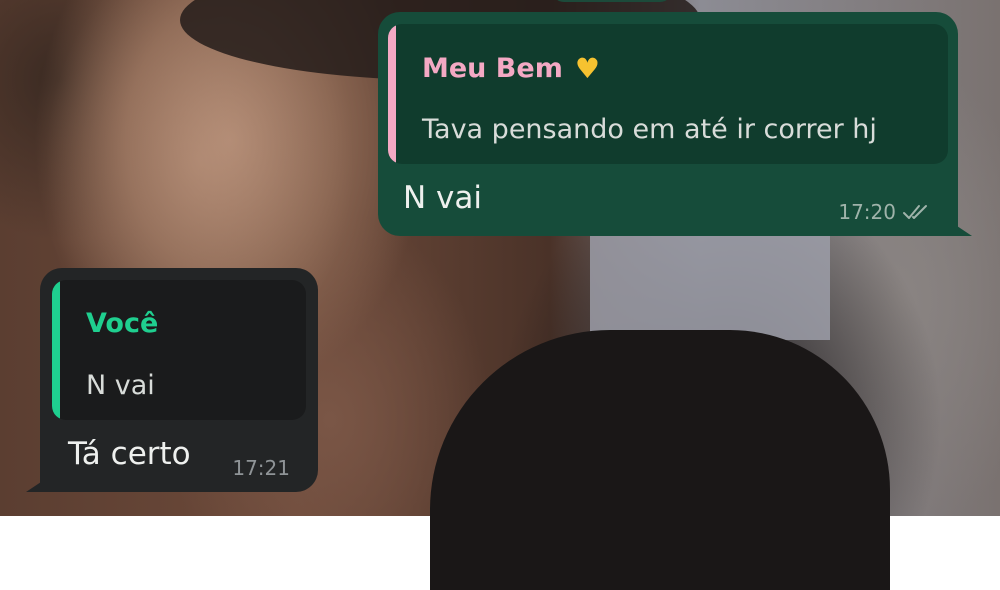 The image size is (1000, 590). I want to click on yellow-heart-icon: ♥, so click(587, 68).